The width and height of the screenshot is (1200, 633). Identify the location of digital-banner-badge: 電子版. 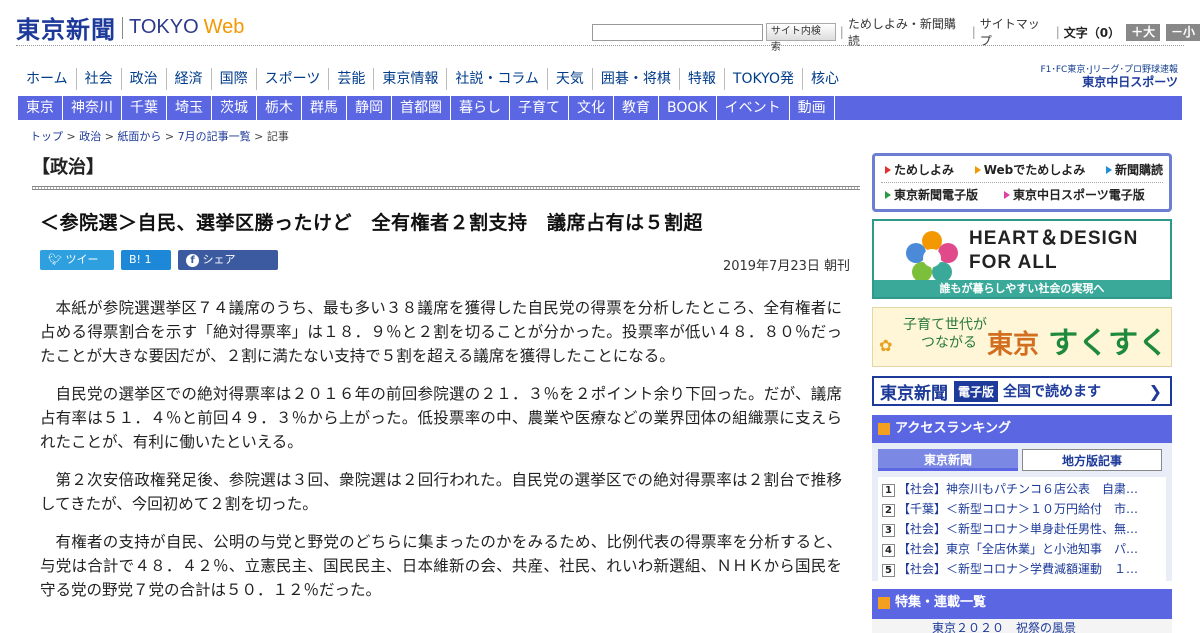
(976, 391).